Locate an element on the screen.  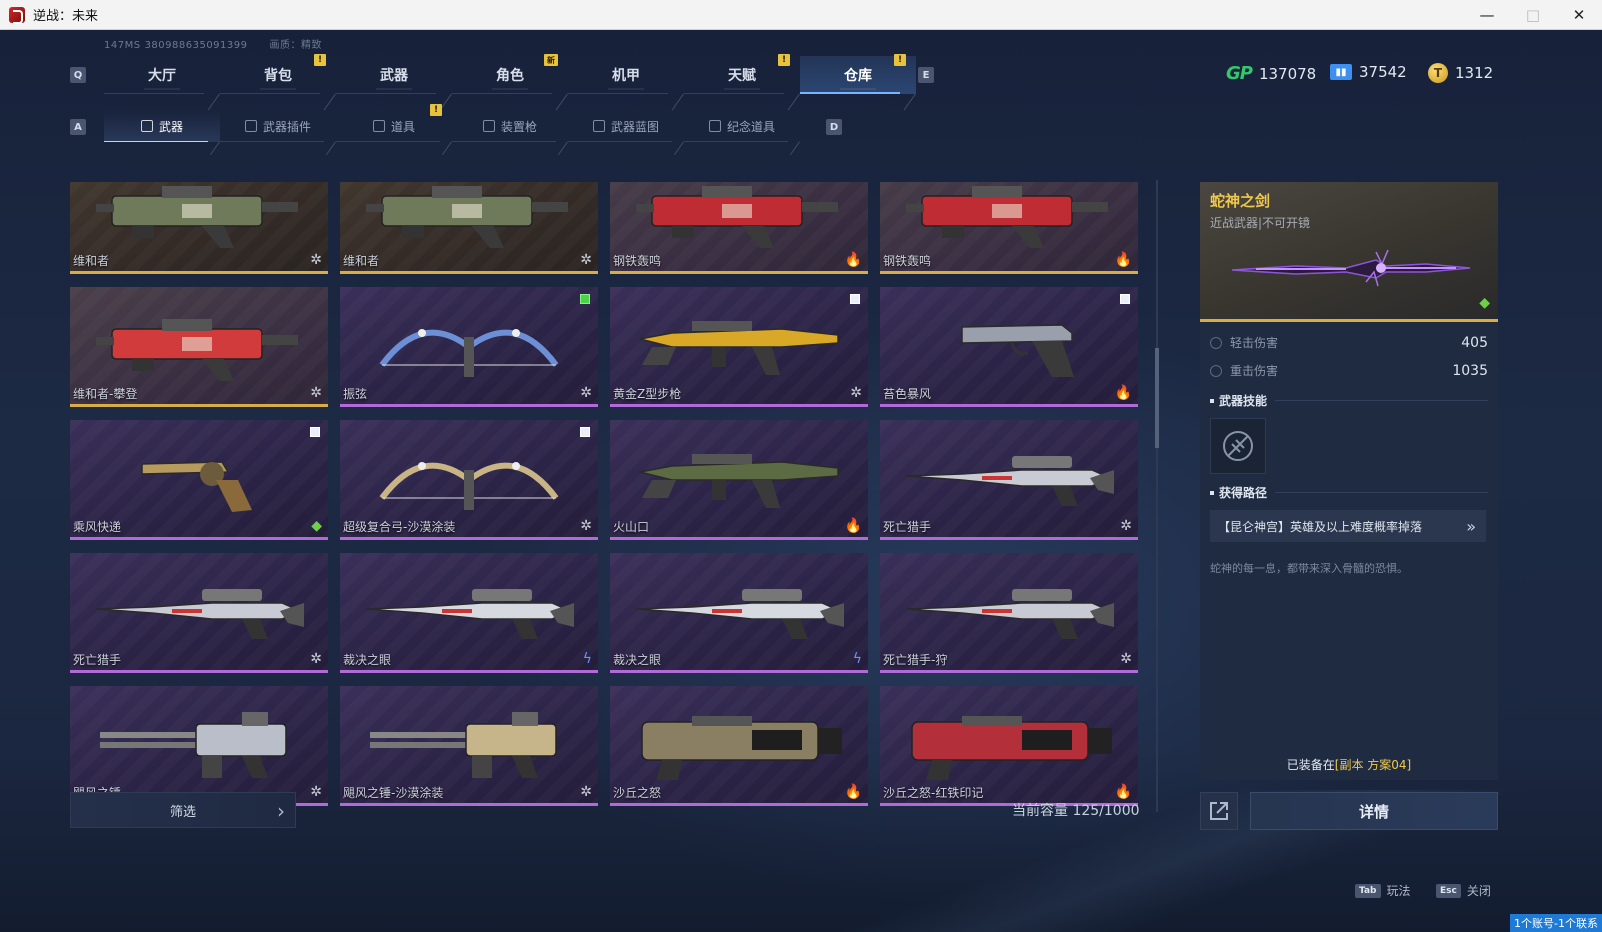
key-hint-a: A is located at coordinates (78, 127).